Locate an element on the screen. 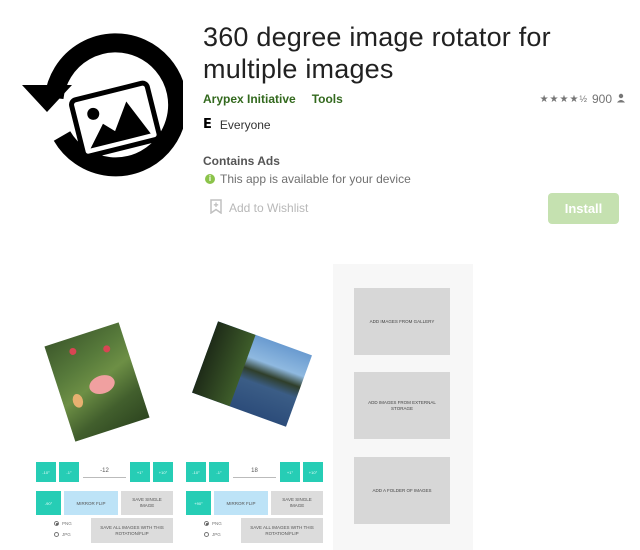 This screenshot has height=550, width=640. app-icon is located at coordinates (103, 103).